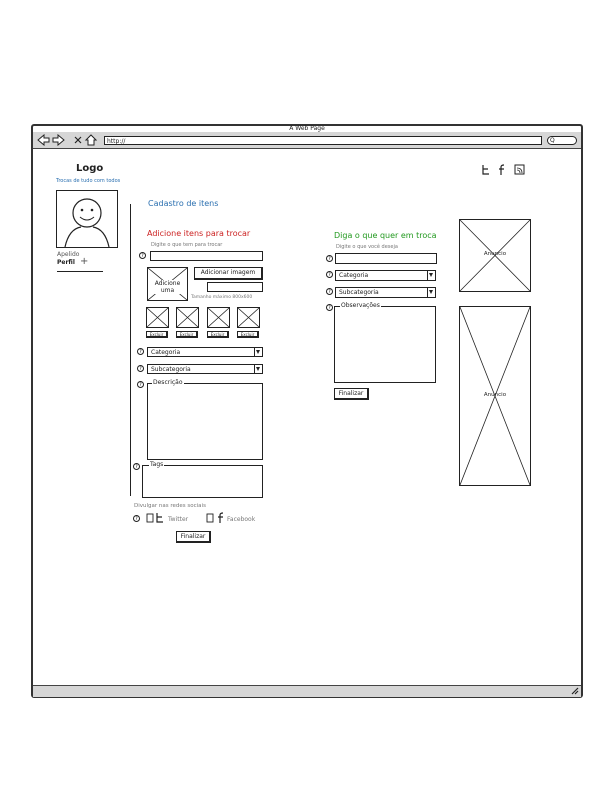  I want to click on wants-heading: Diga o que quer em troca, so click(385, 235).